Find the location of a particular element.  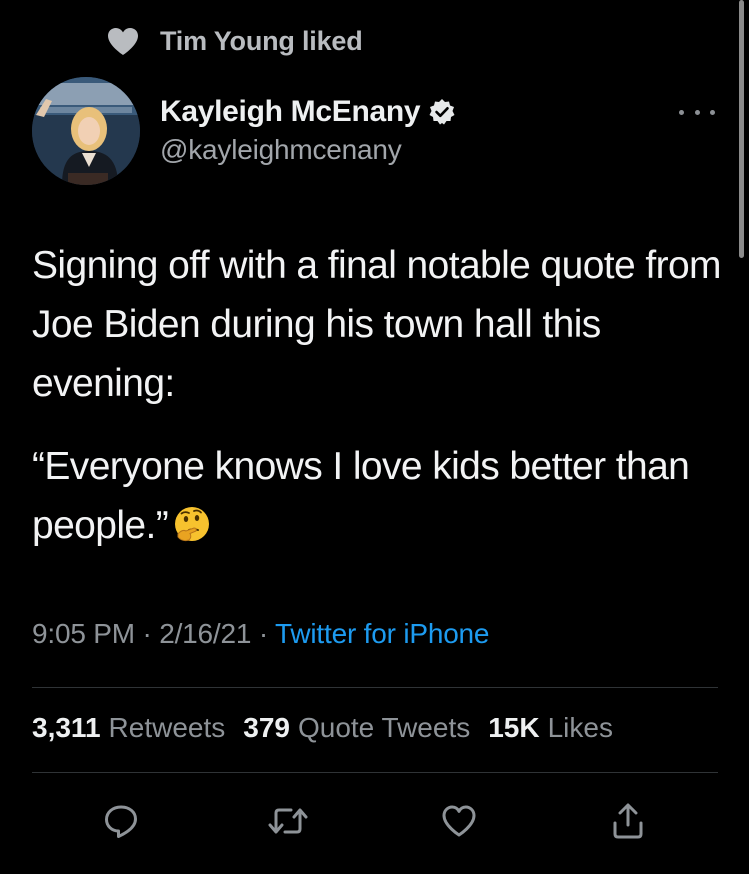

author-block: Kayleigh McEnany @kayleighmcenany is located at coordinates (308, 129).